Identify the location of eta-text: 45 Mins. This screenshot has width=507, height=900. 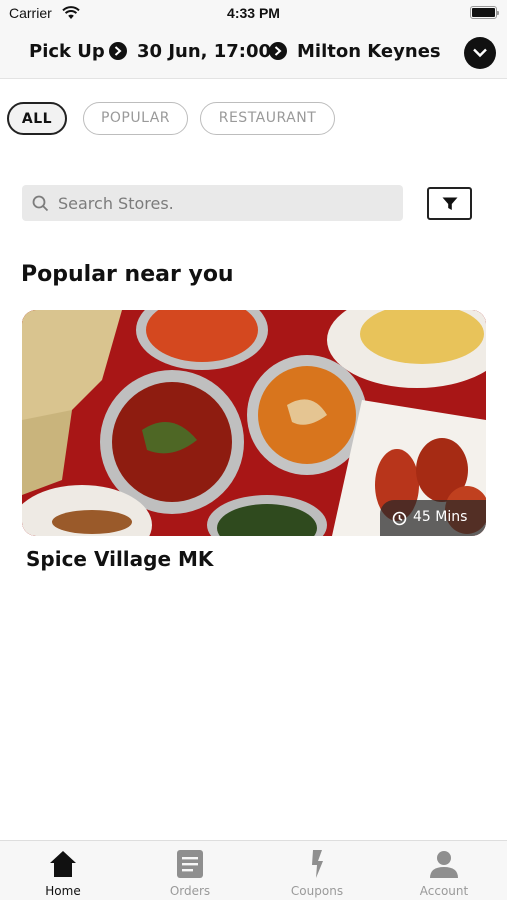
(440, 517).